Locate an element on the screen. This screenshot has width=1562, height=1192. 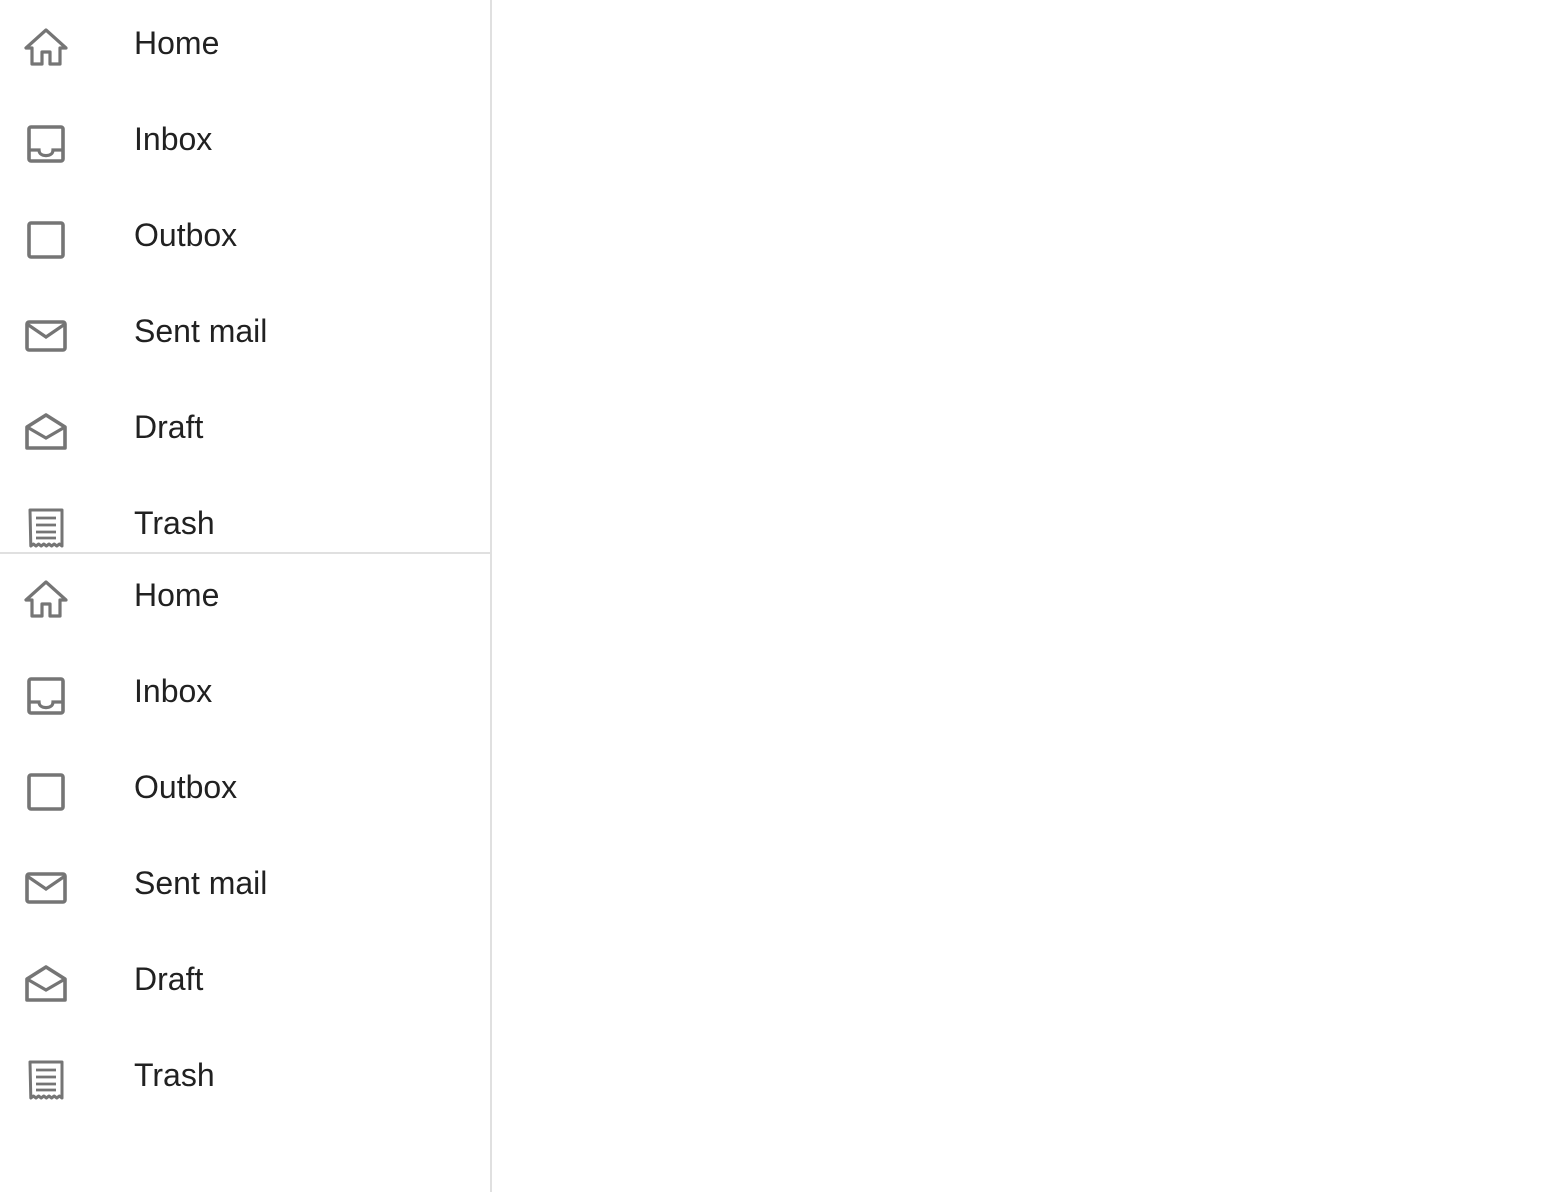
nav-item-label: Trash is located at coordinates (174, 1075).